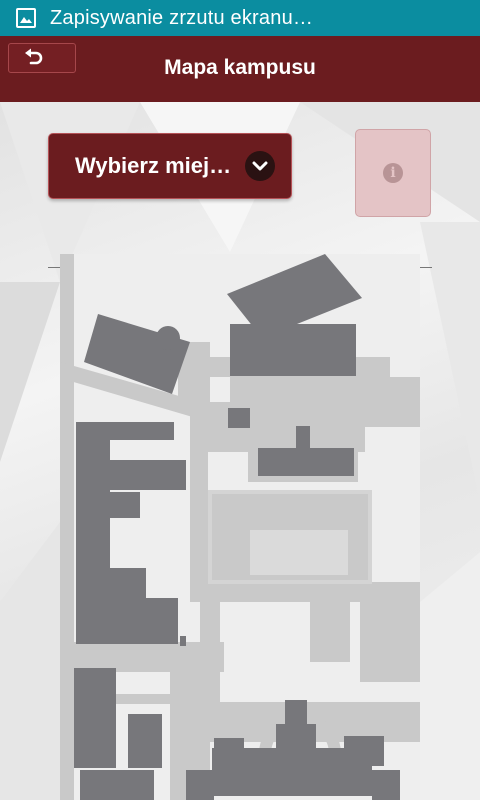  What do you see at coordinates (26, 18) in the screenshot?
I see `image-icon` at bounding box center [26, 18].